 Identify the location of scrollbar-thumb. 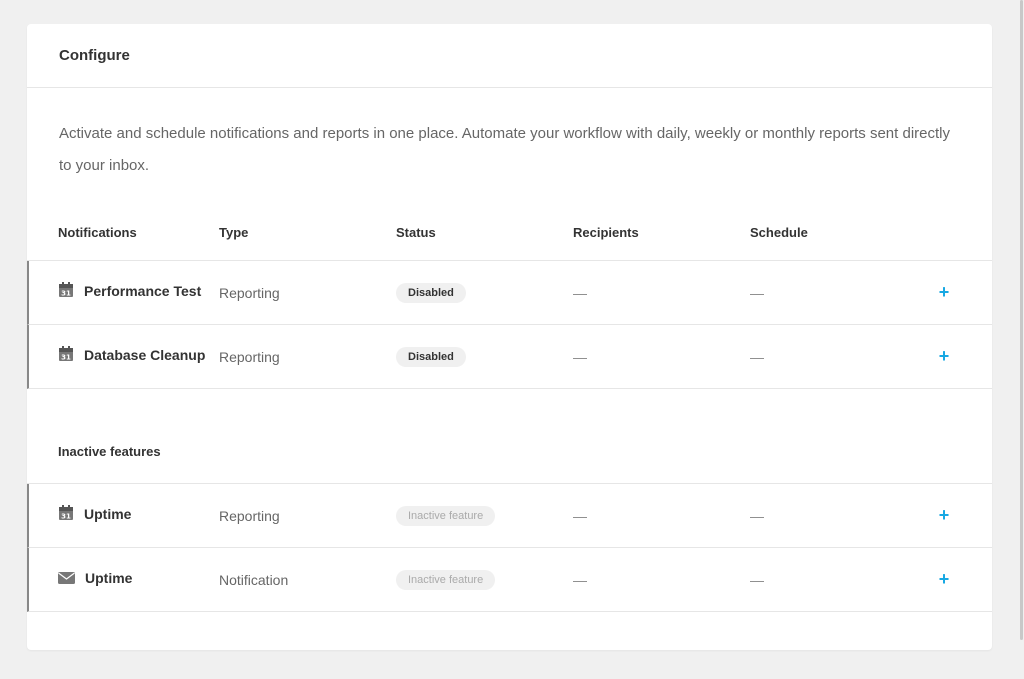
(1021, 320).